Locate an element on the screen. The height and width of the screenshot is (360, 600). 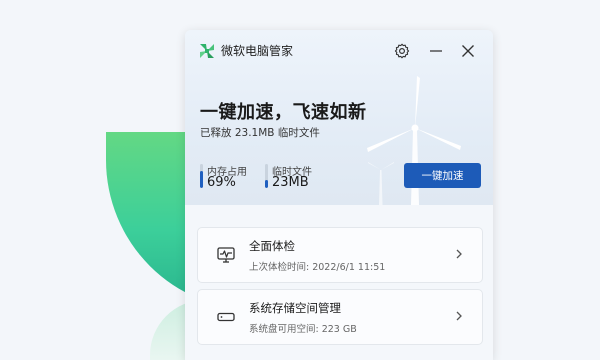
released-status: 已释放 23.1MB 临时文件 is located at coordinates (260, 133).